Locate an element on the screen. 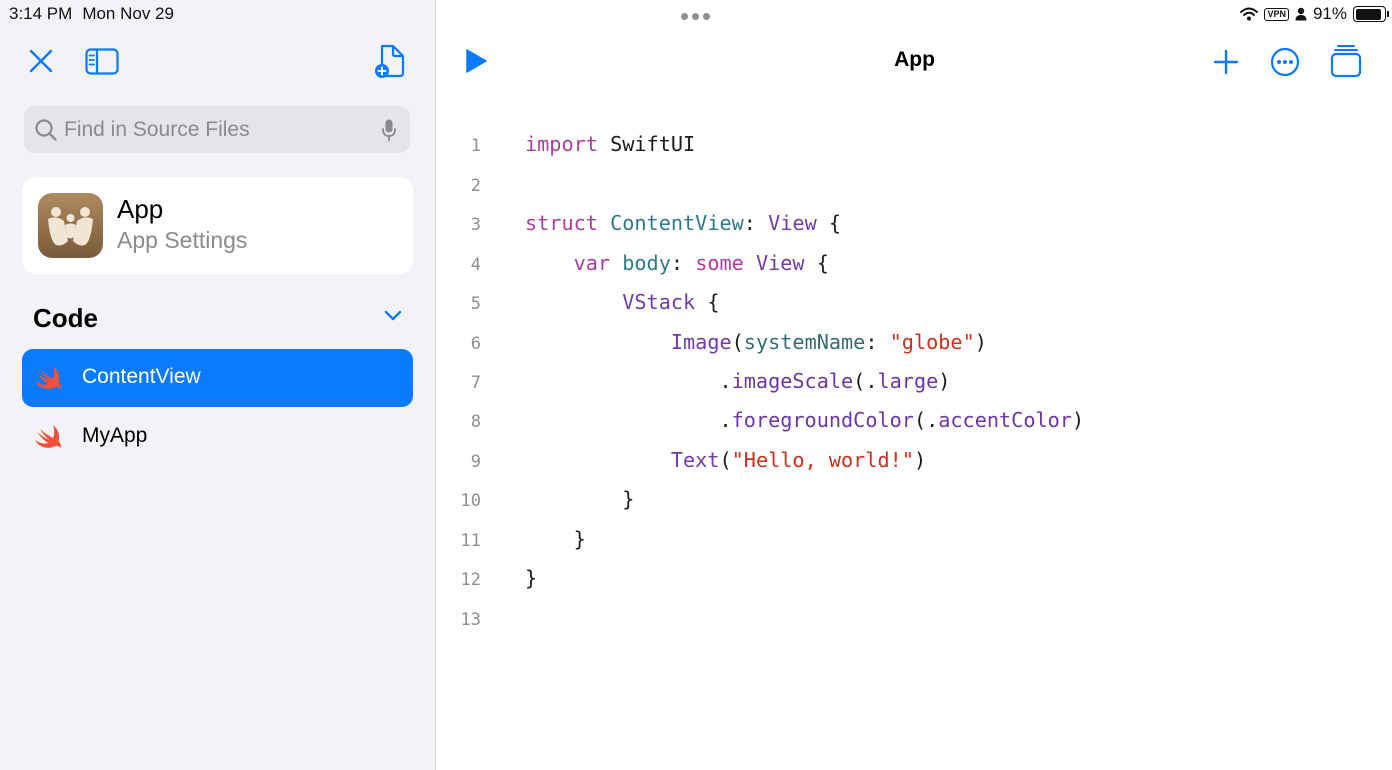 Image resolution: width=1392 pixels, height=770 pixels. status-date: Mon Nov 29 is located at coordinates (128, 13).